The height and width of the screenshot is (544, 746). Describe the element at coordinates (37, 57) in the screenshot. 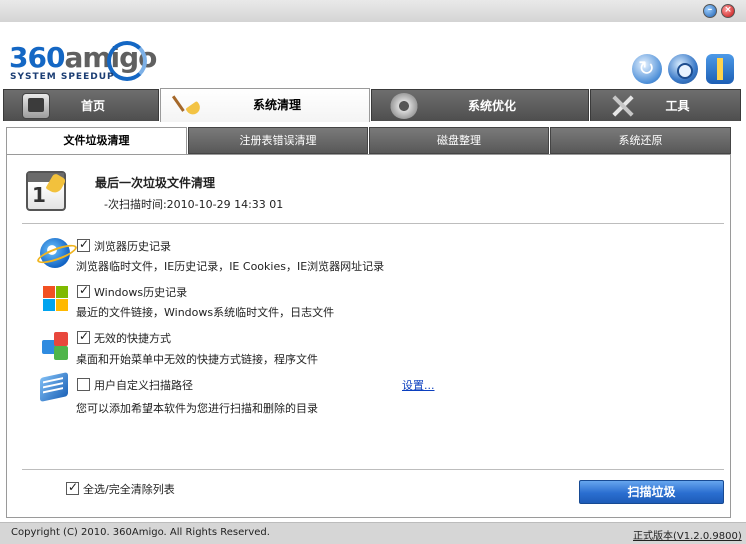

I see `logo-360-text: 360` at that location.